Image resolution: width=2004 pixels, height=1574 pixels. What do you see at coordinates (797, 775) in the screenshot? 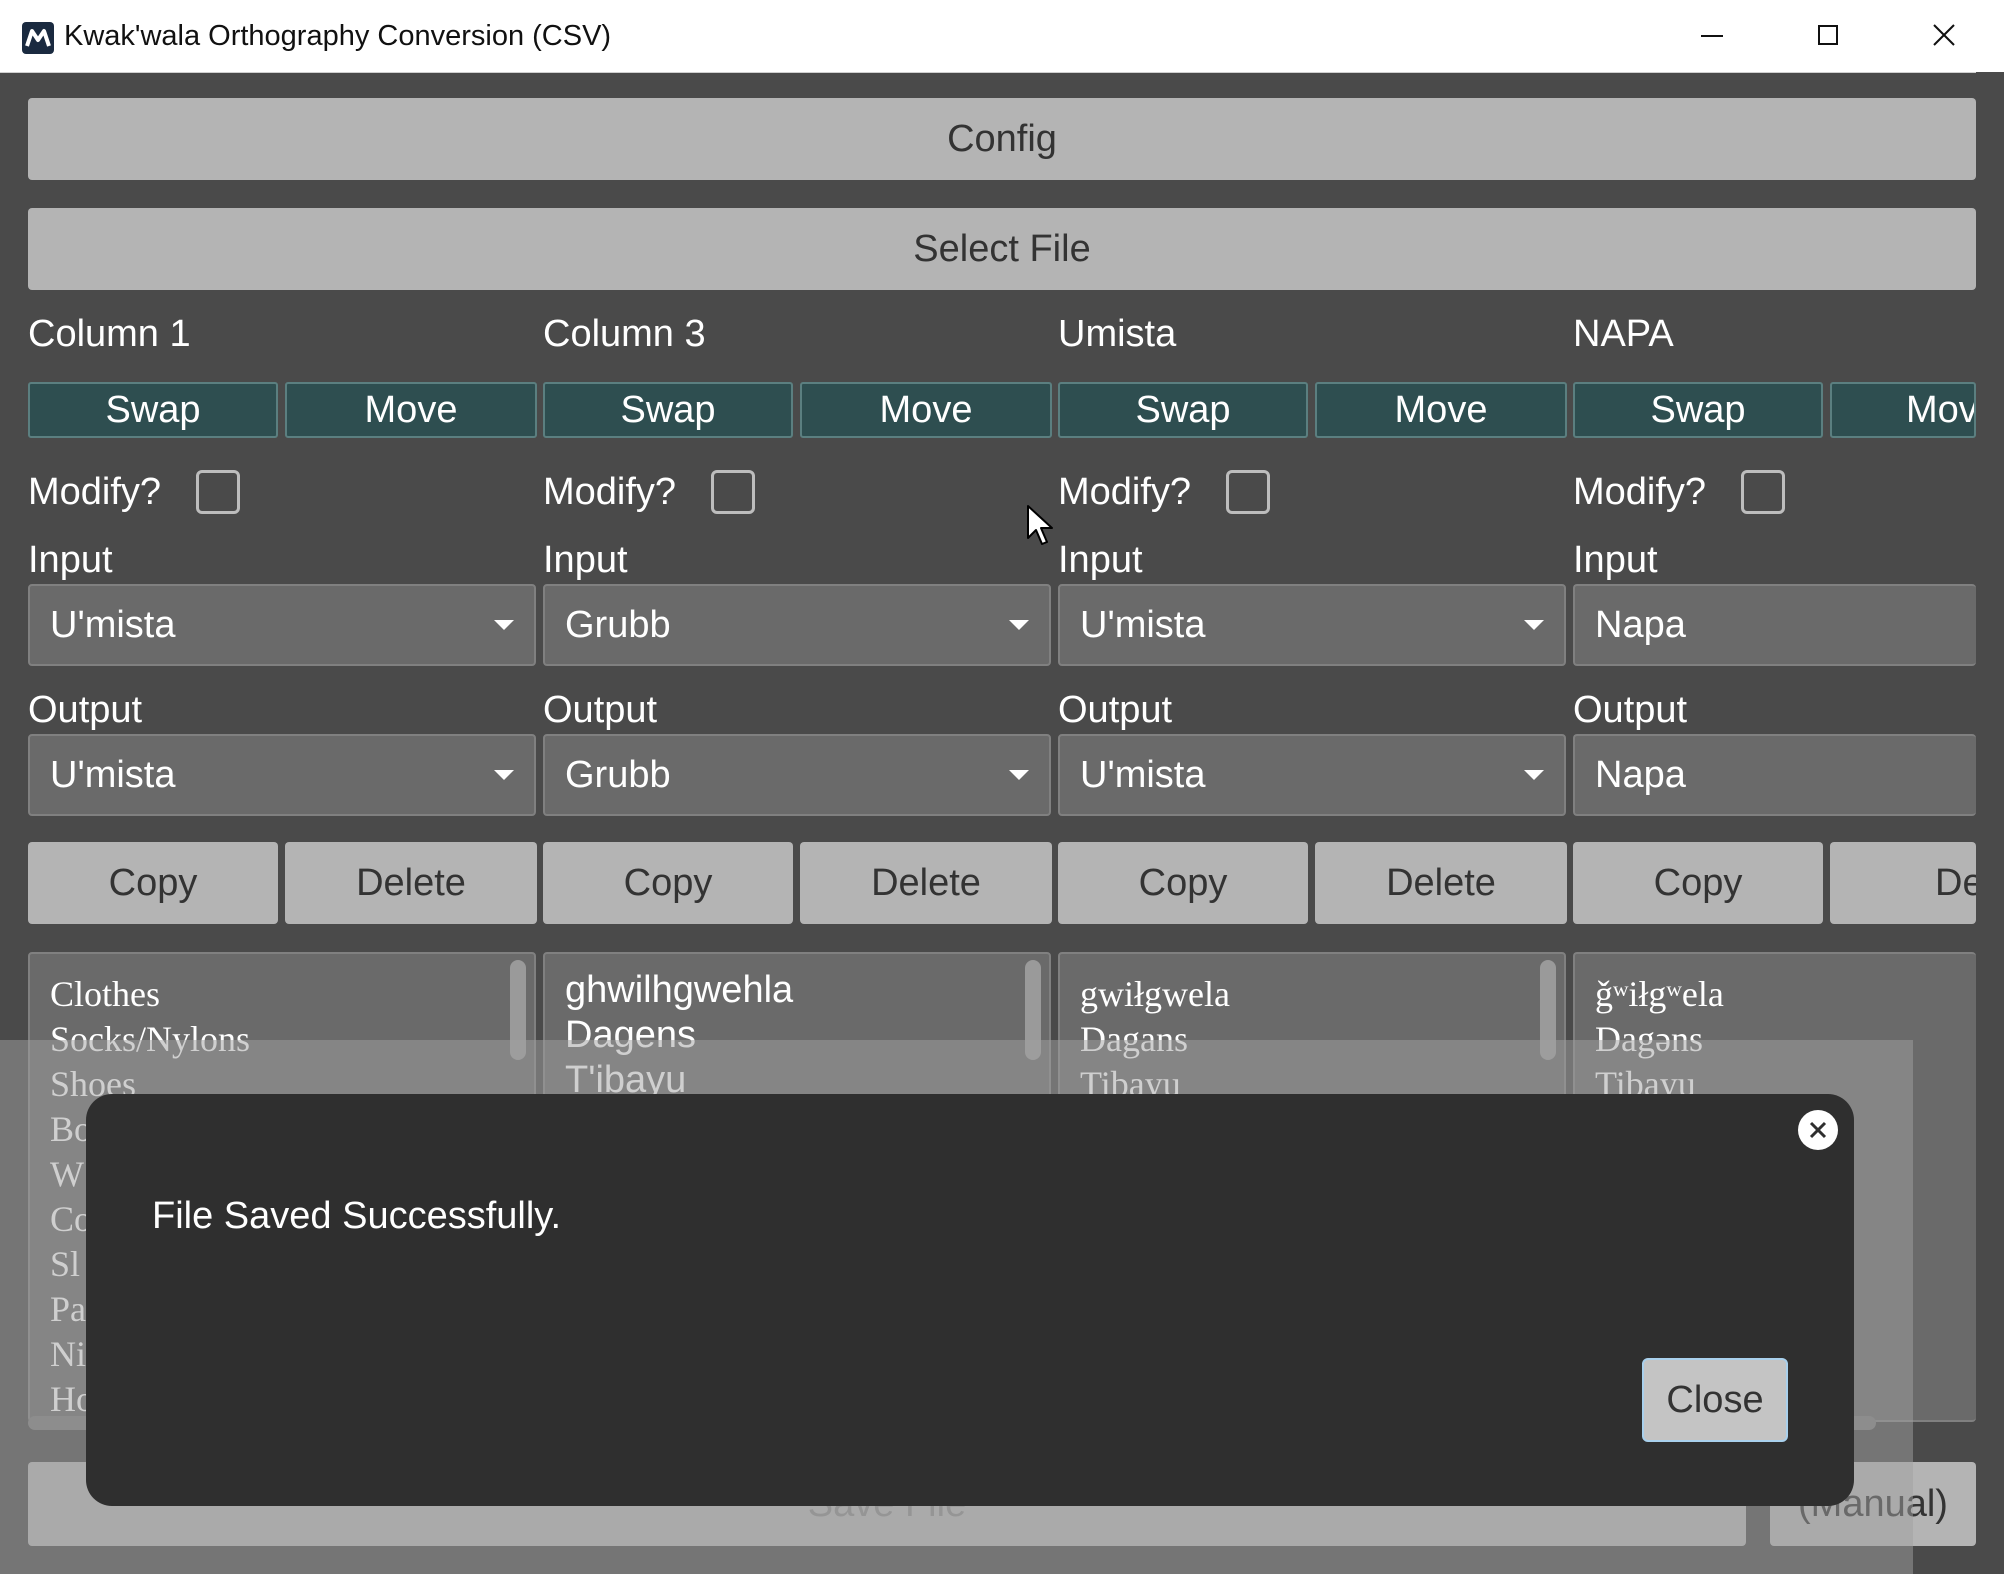
I see `output-select: Grubb` at bounding box center [797, 775].